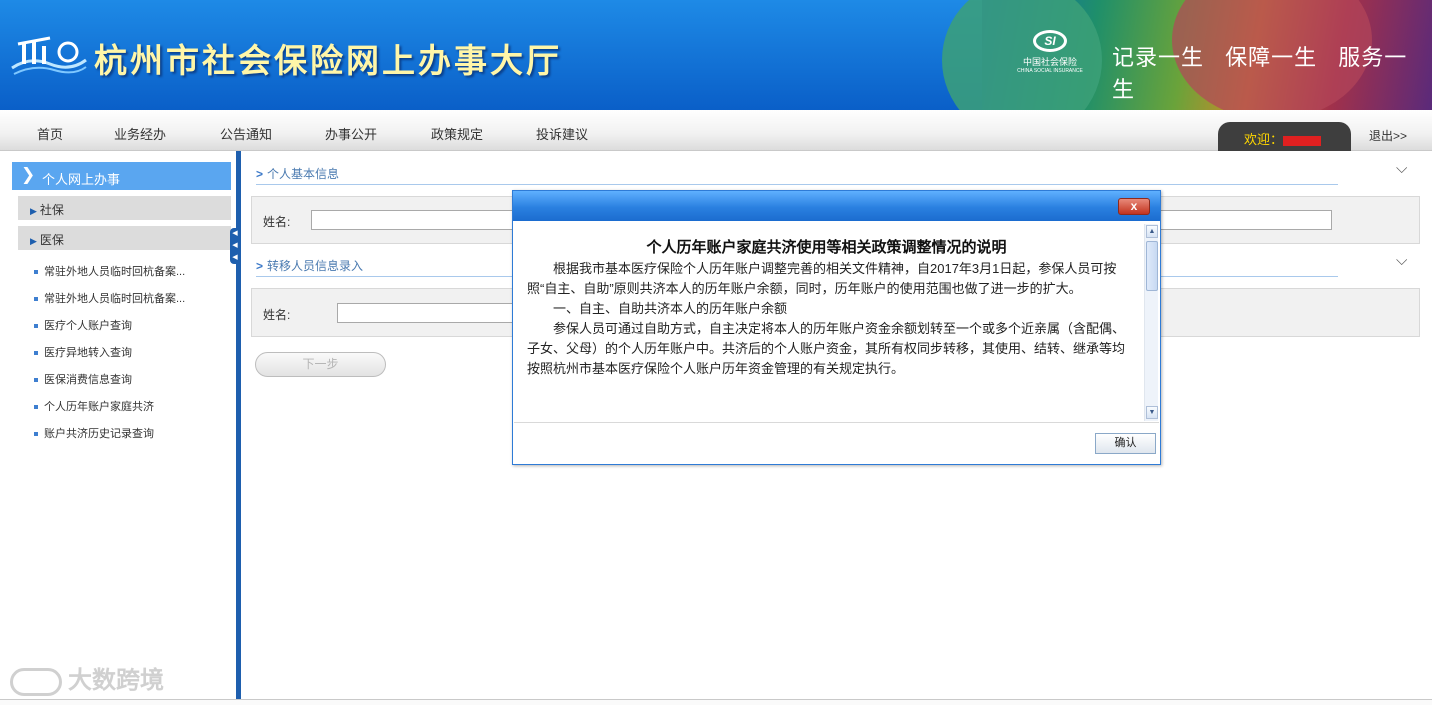 This screenshot has width=1432, height=705. I want to click on dialog-heading: 个人历年账户家庭共济使用等相关政策调整情况的说明, so click(826, 247).